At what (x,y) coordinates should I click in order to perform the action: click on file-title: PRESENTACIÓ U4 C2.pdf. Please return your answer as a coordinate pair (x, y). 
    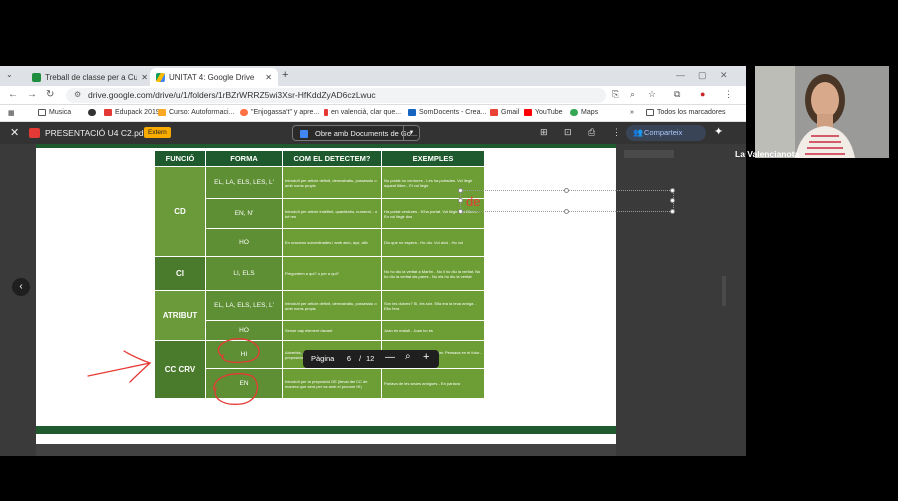
    Looking at the image, I should click on (95, 133).